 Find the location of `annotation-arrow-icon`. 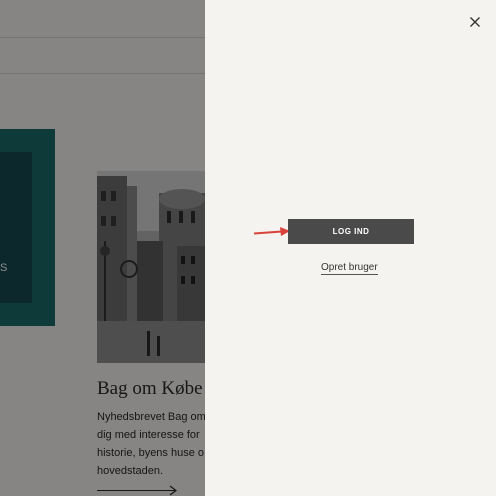

annotation-arrow-icon is located at coordinates (272, 231).